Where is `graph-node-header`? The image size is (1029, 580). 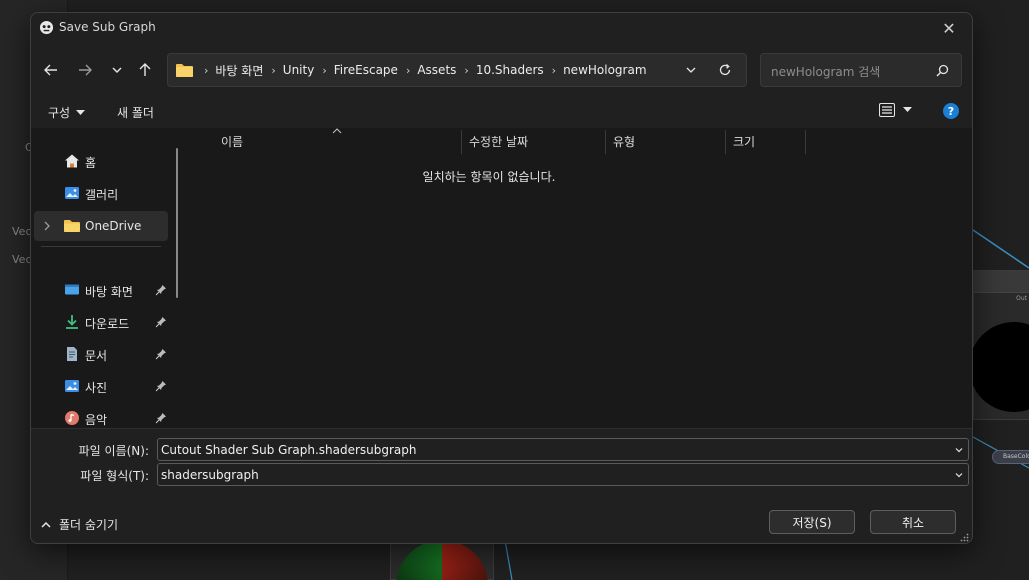
graph-node-header is located at coordinates (1001, 282).